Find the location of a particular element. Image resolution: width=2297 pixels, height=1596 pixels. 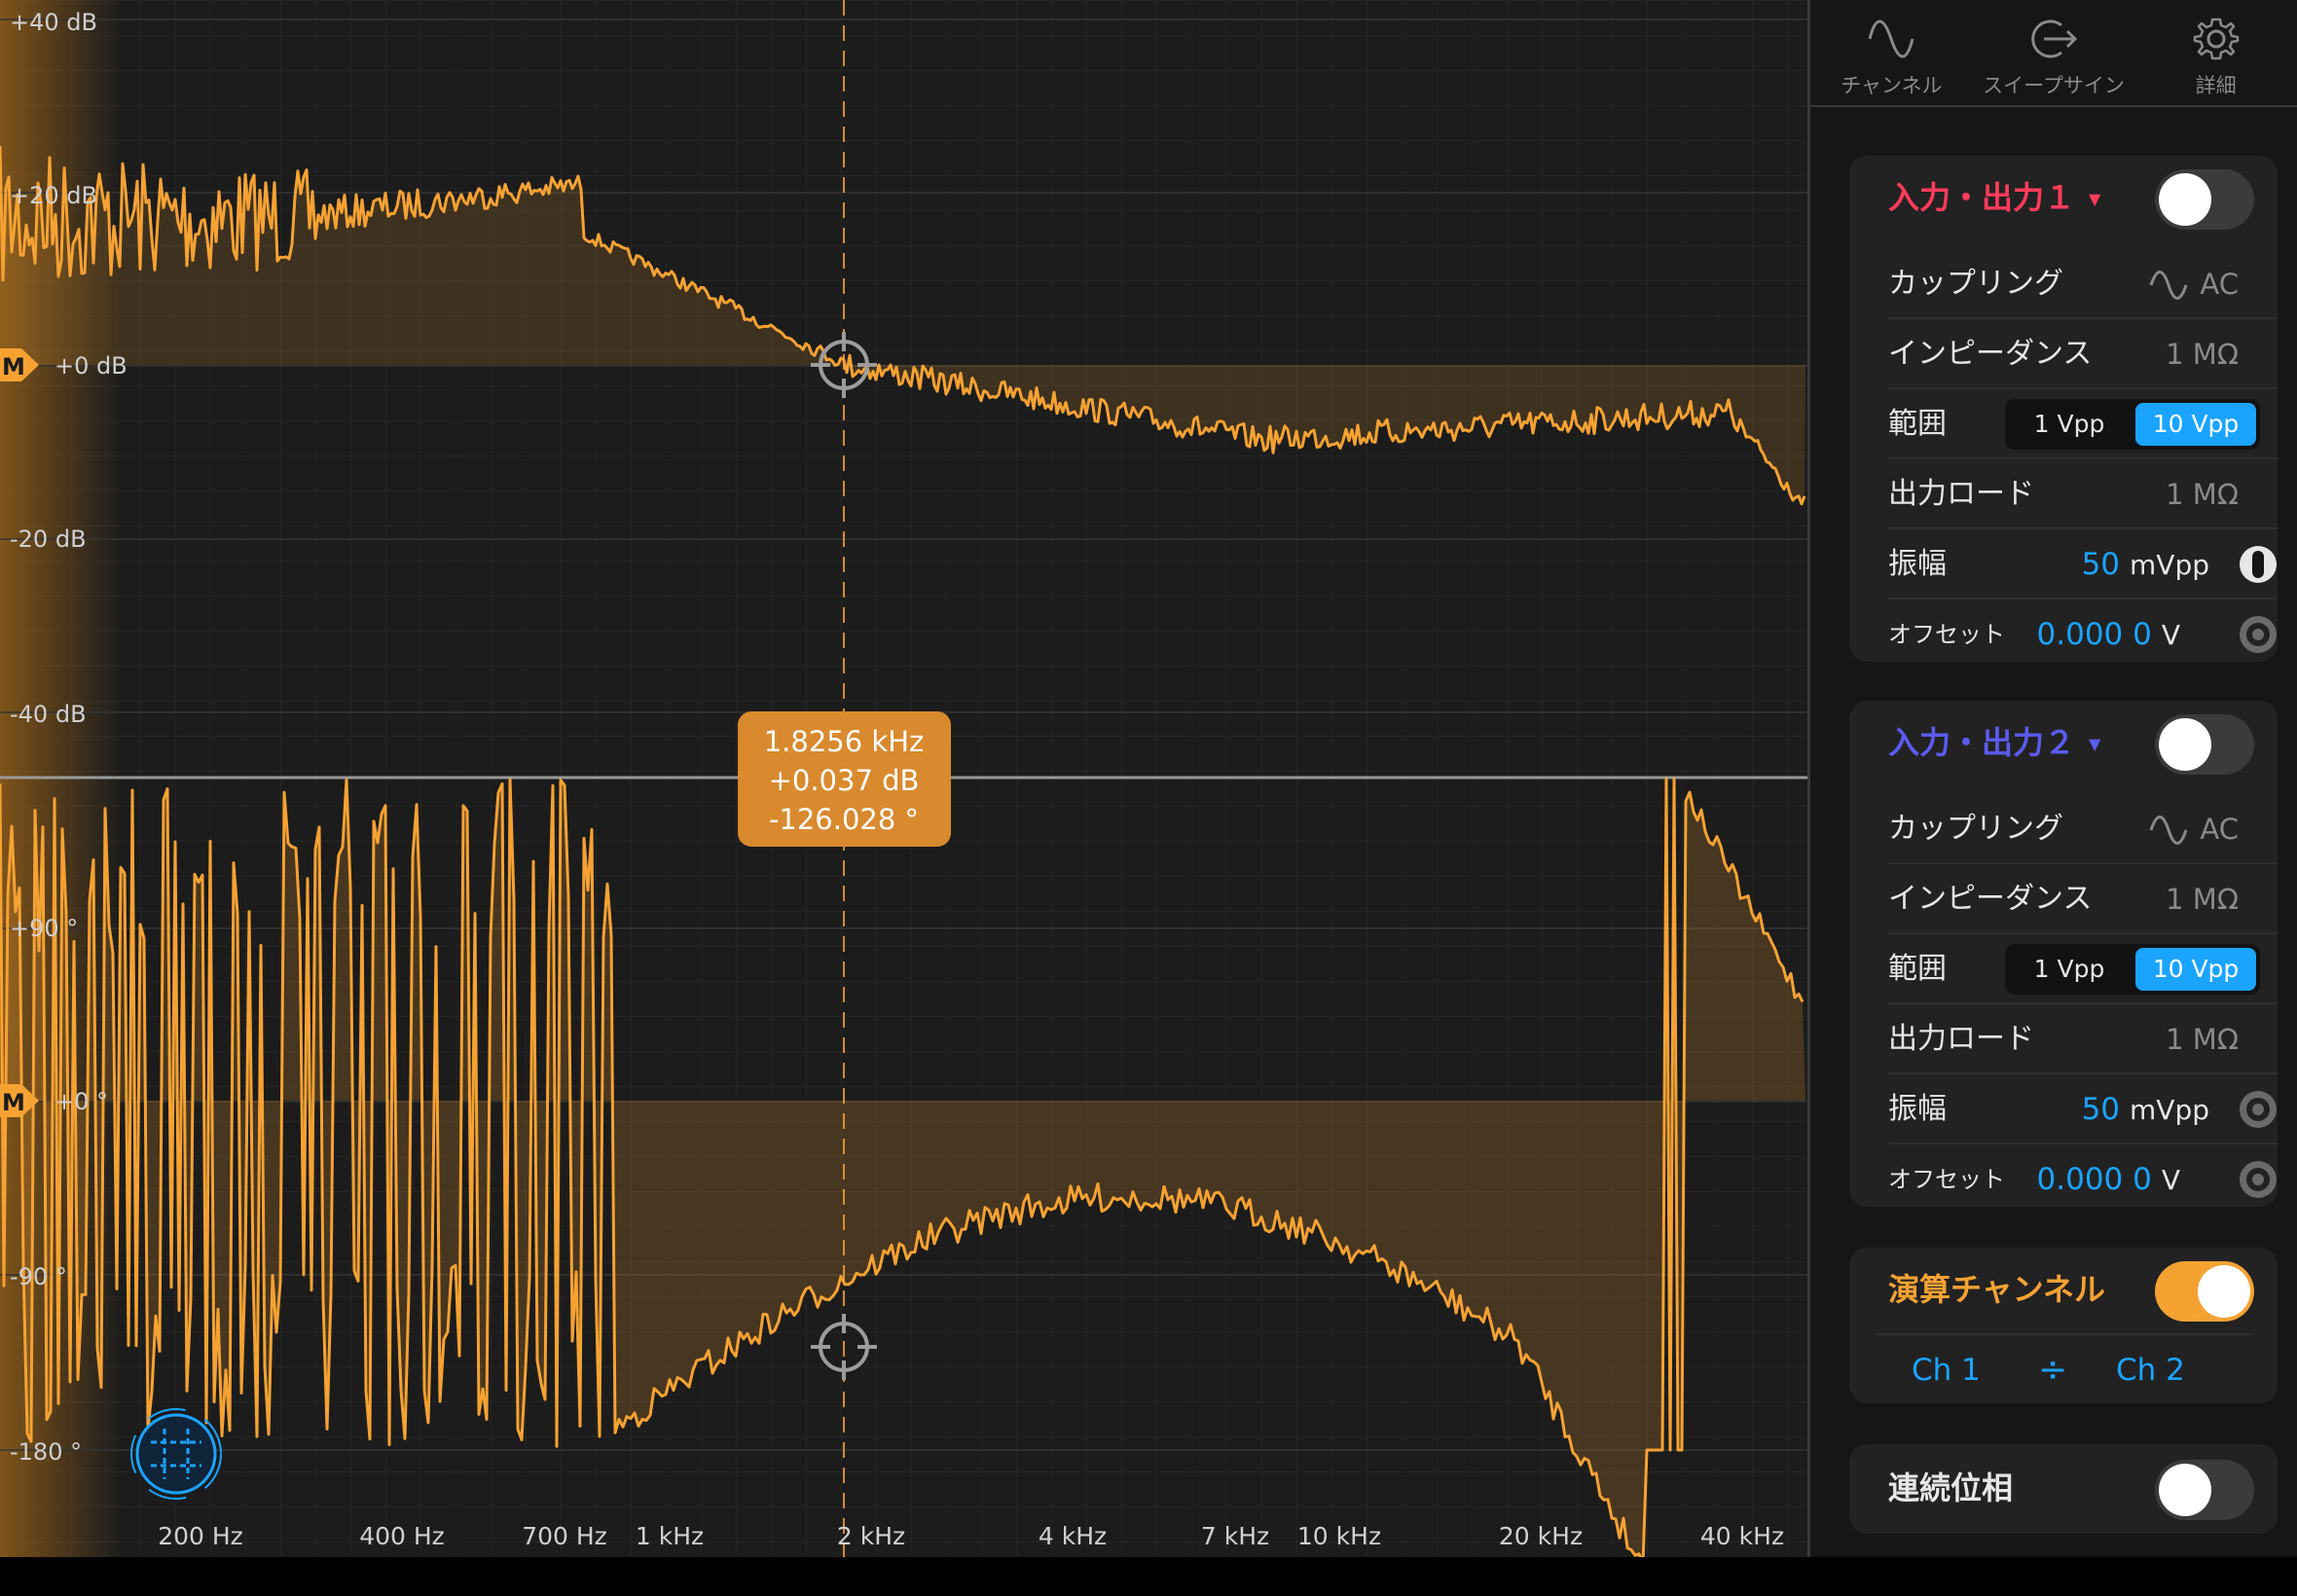

channel-1-dropdown-icon: ▼ is located at coordinates (2094, 199).